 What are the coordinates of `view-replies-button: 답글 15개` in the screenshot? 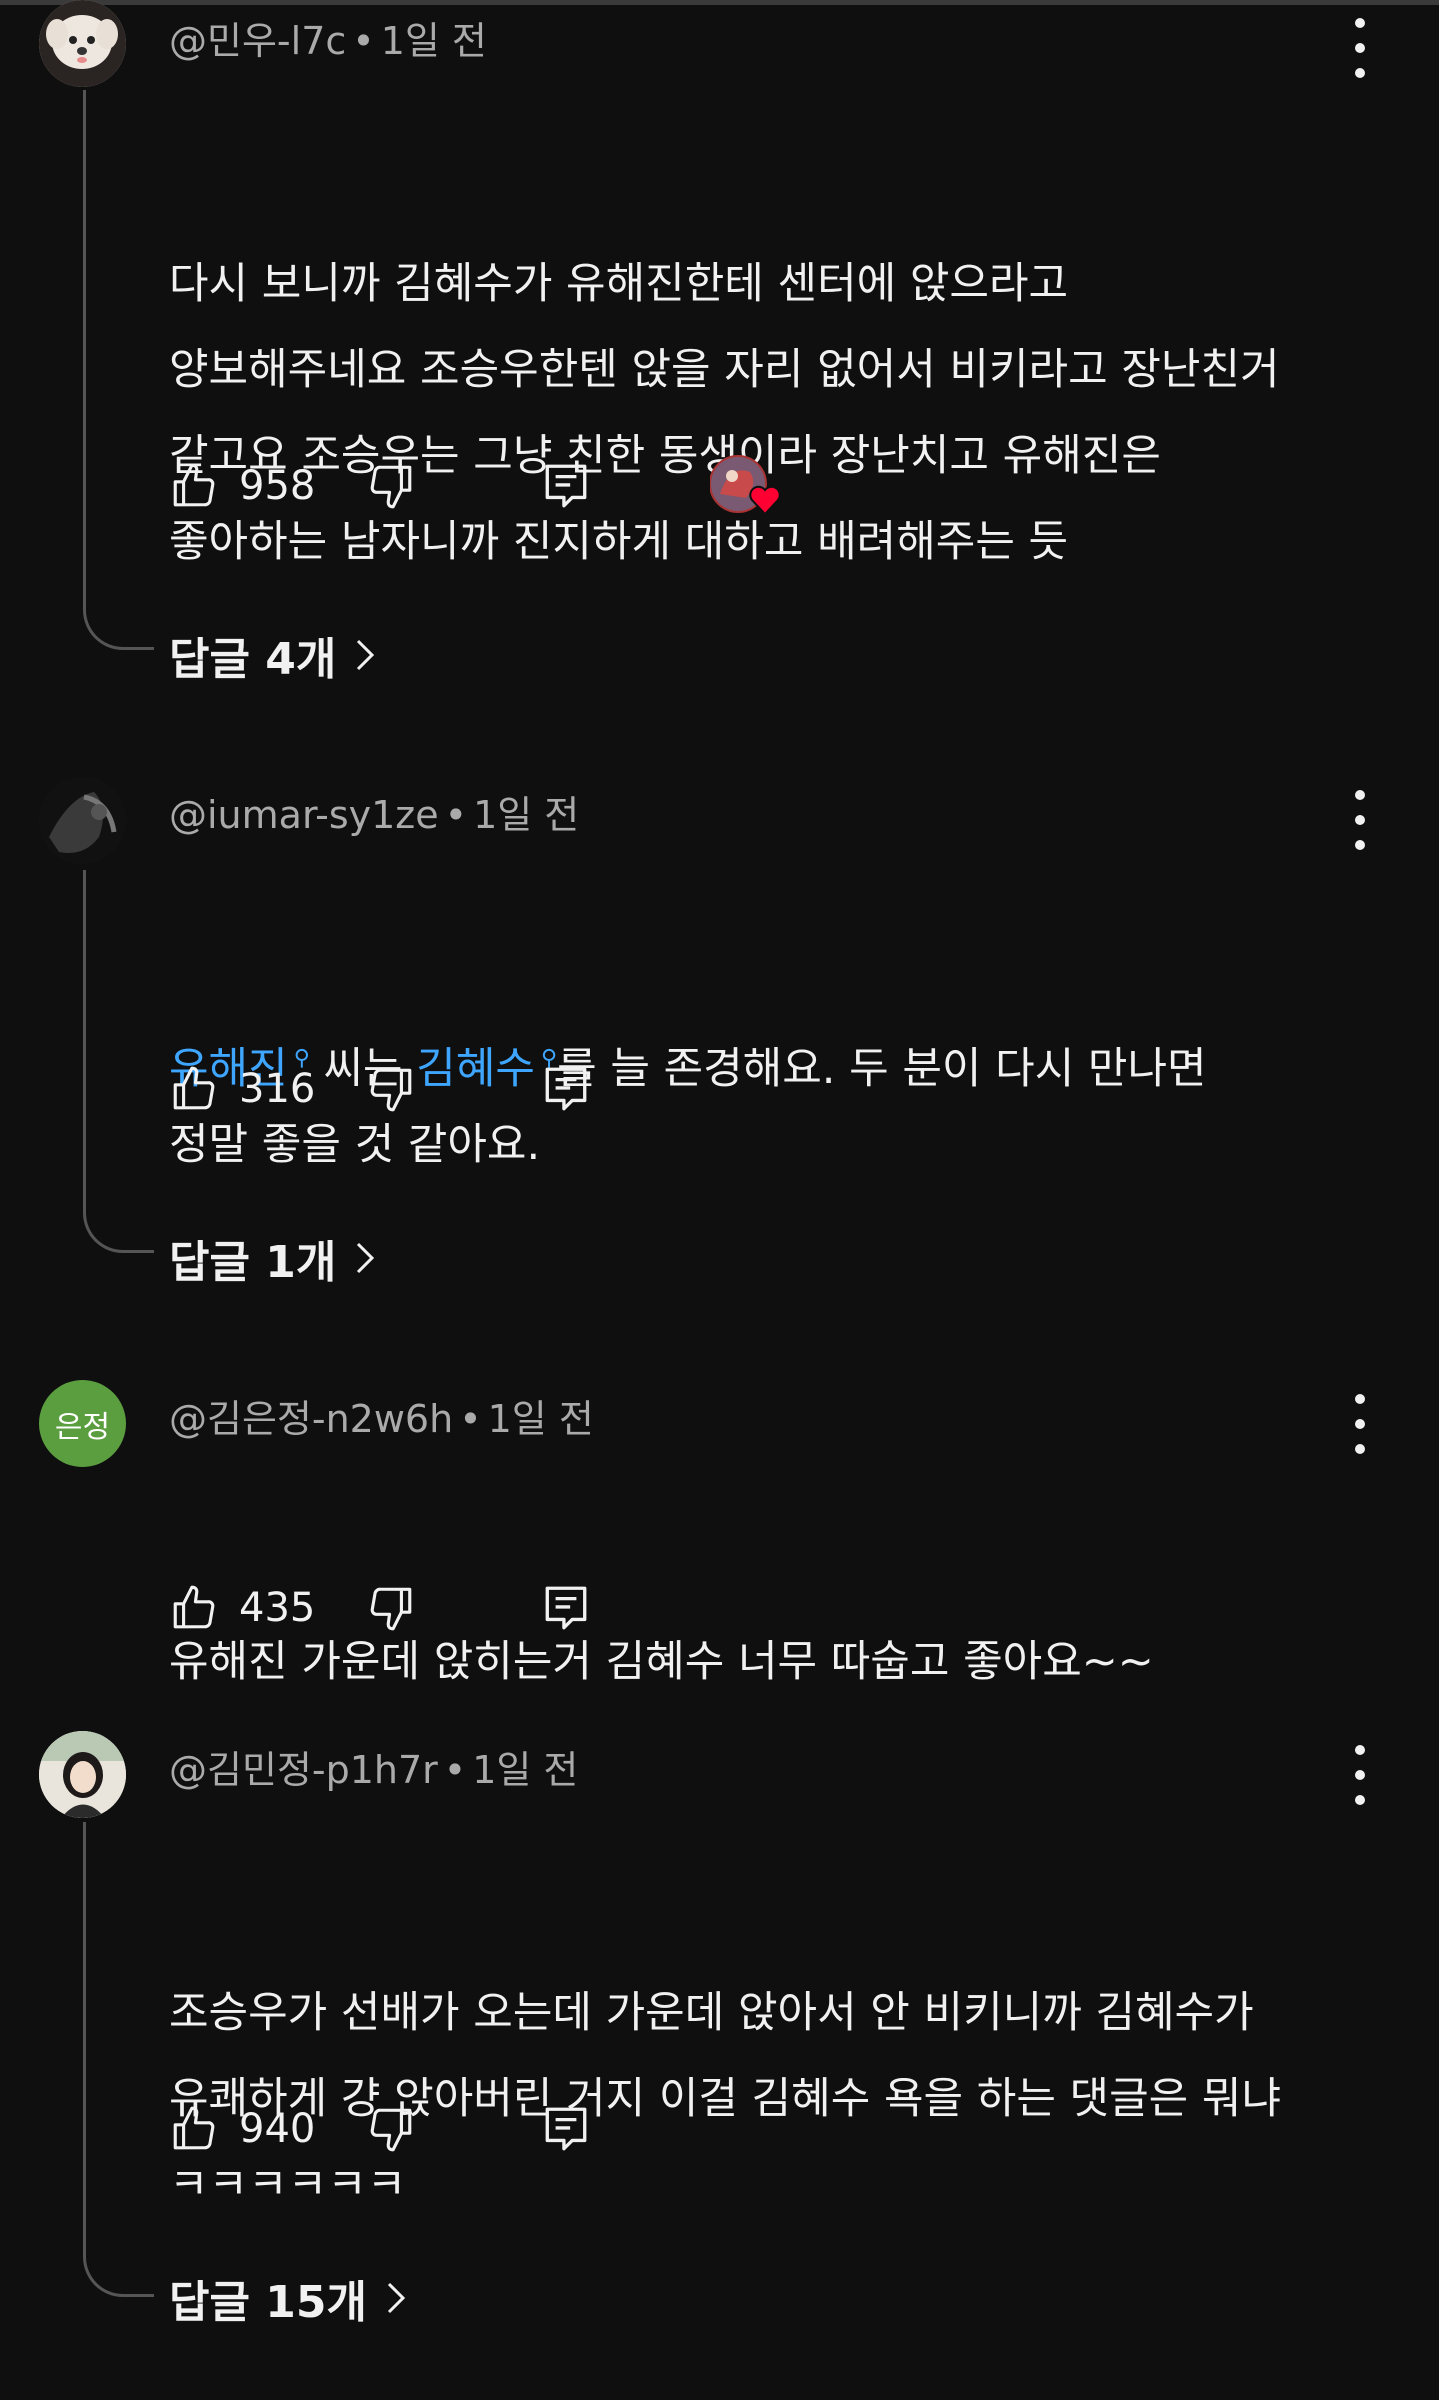 It's located at (288, 2298).